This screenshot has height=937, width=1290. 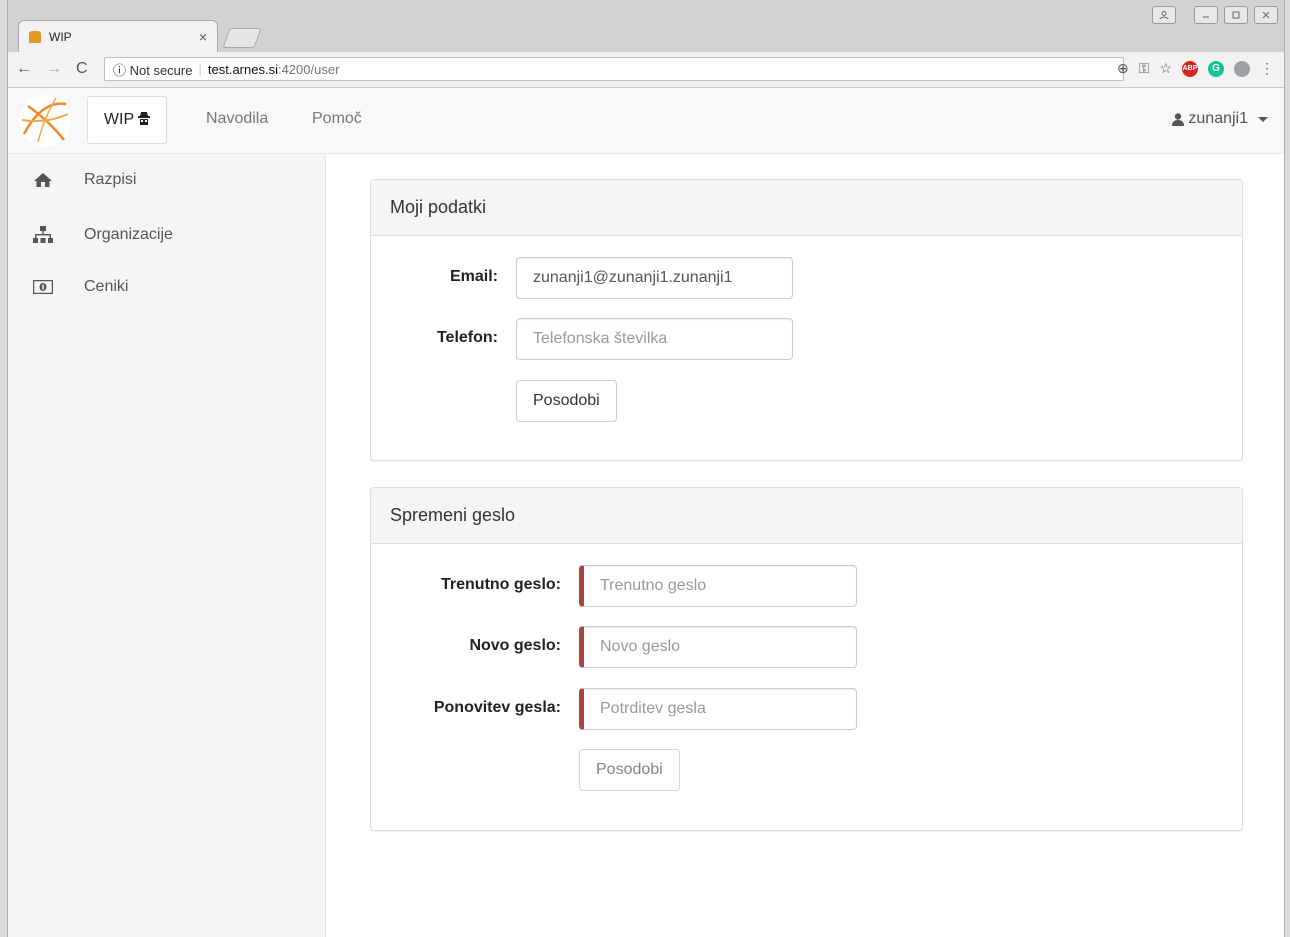 What do you see at coordinates (1236, 15) in the screenshot?
I see `maximize-icon` at bounding box center [1236, 15].